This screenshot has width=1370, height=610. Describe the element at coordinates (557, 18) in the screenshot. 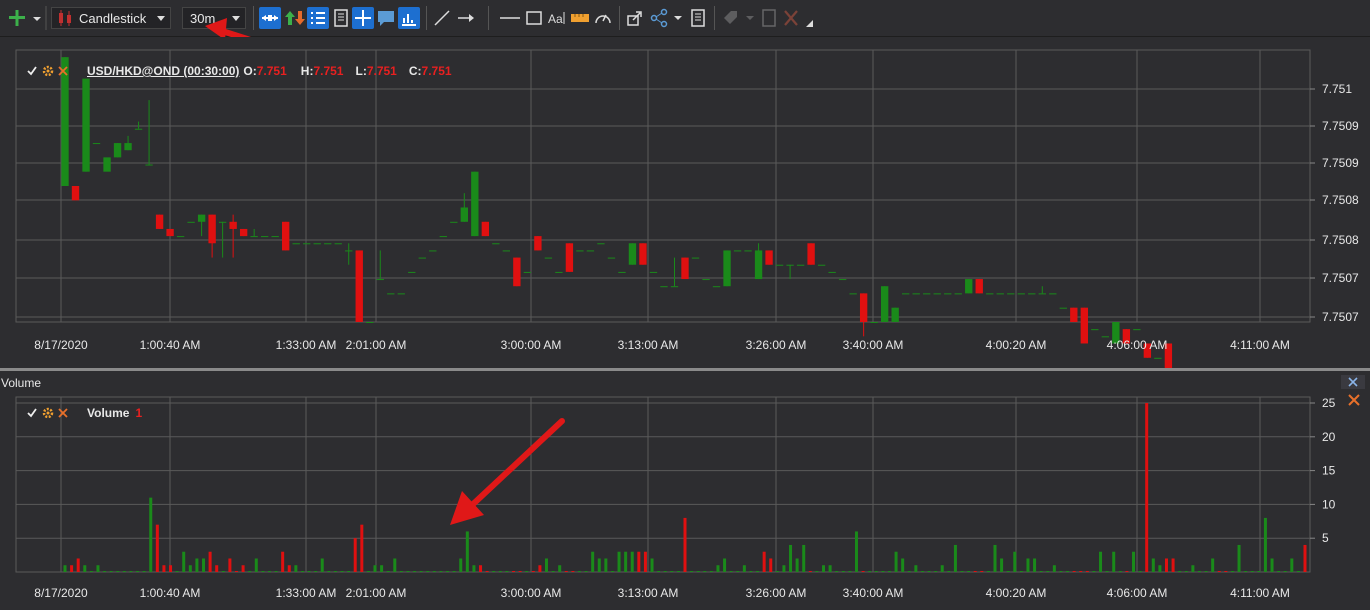

I see `text-tool-button: Aa` at that location.